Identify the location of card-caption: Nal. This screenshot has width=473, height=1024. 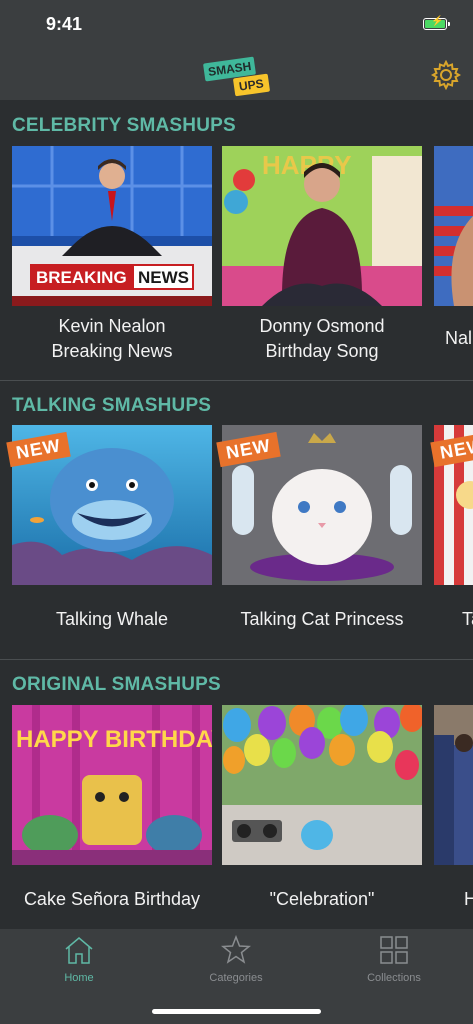
(459, 338).